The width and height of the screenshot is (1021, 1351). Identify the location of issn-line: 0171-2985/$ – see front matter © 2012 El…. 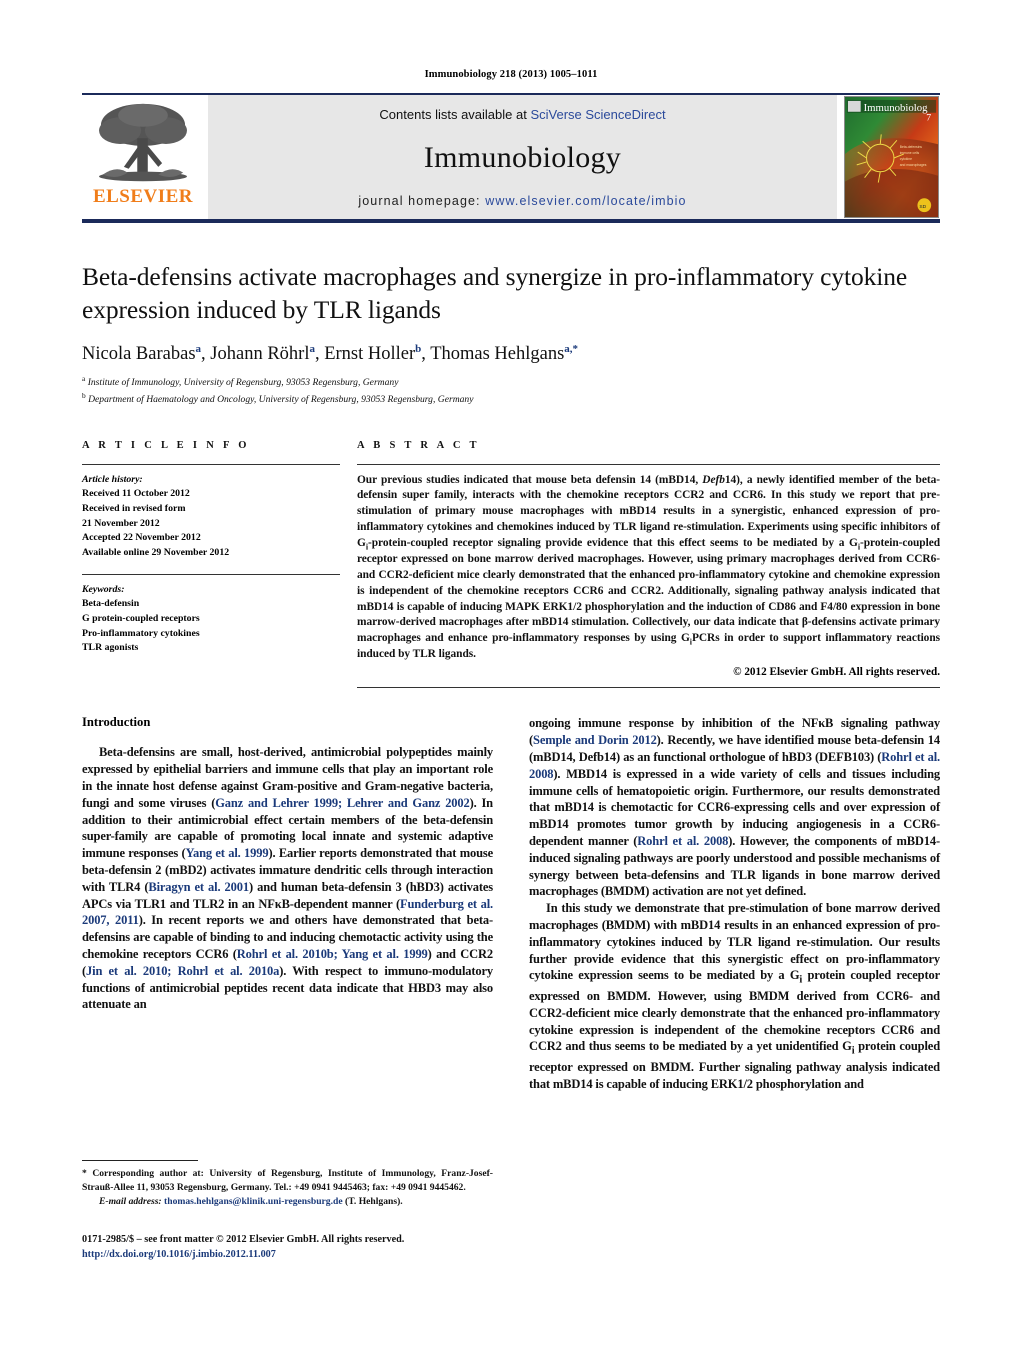
(243, 1239).